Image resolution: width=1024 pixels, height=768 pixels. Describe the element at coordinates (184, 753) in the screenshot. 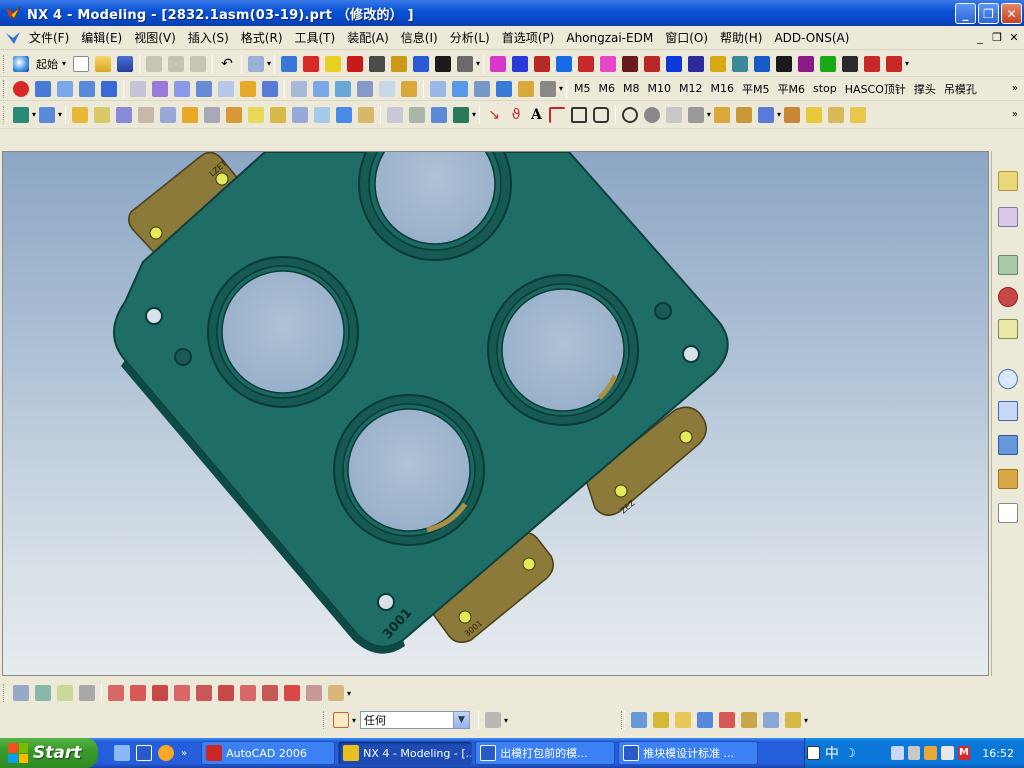

I see `quicklaunch-overflow-icon: »` at that location.